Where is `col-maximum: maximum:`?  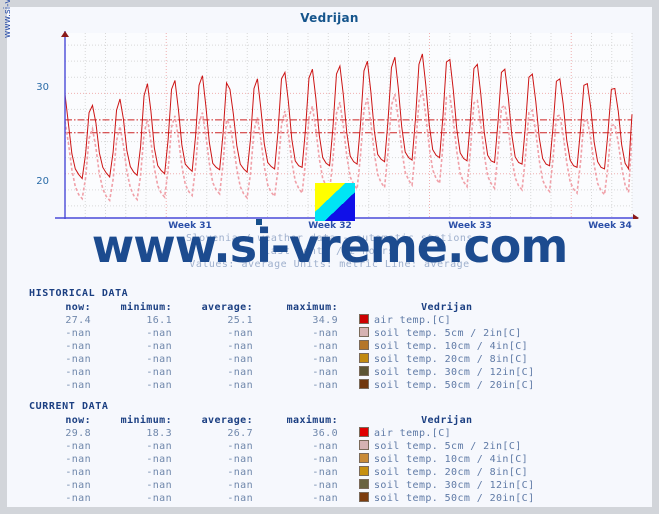
col-maximum: maximum: is located at coordinates (312, 420).